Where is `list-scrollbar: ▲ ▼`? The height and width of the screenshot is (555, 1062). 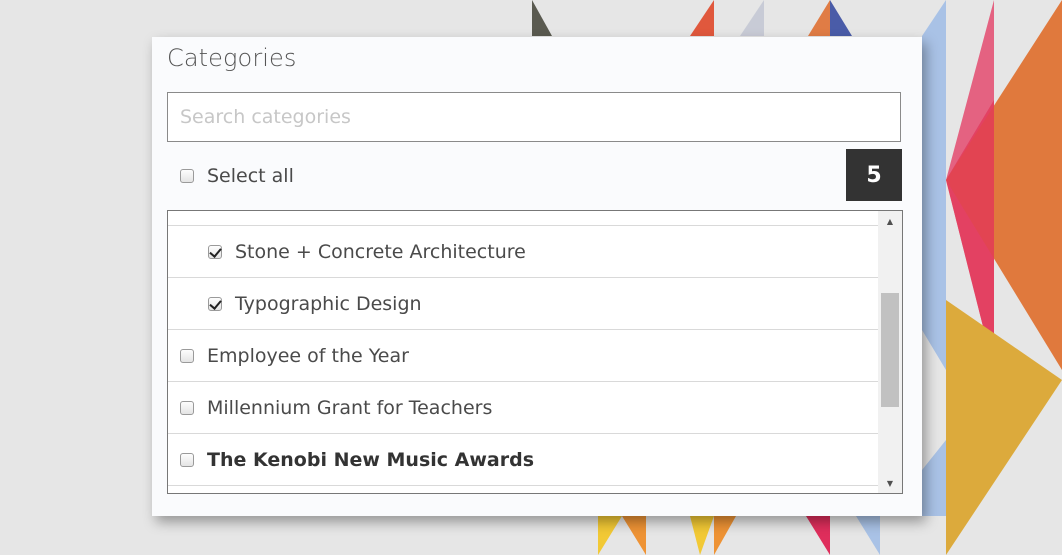
list-scrollbar: ▲ ▼ is located at coordinates (890, 352).